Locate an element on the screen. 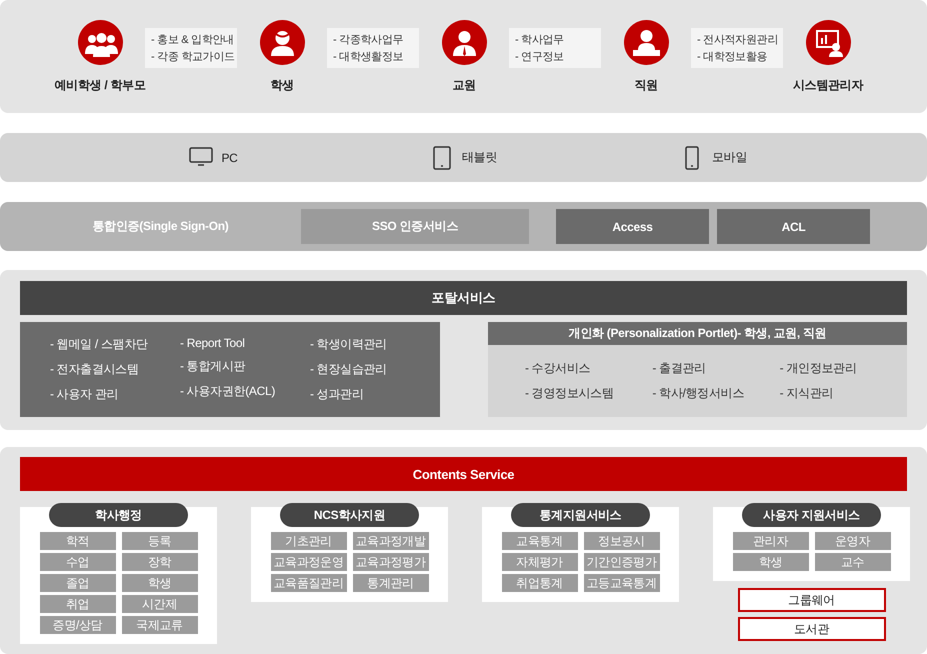  note-text: - 홍보 & 입학안내 is located at coordinates (191, 40).